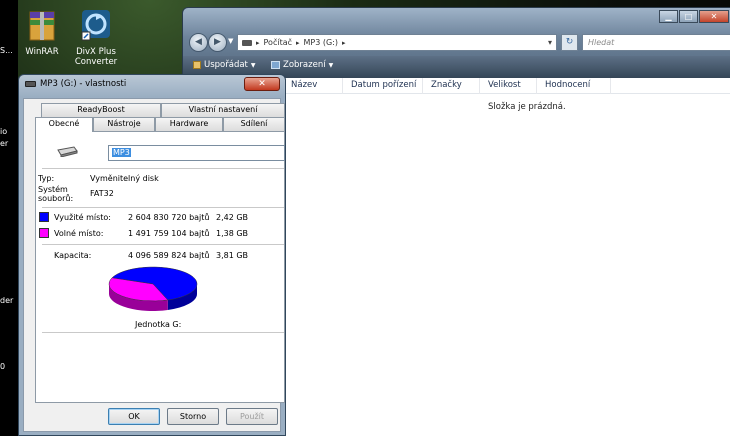 The height and width of the screenshot is (436, 730). Describe the element at coordinates (197, 65) in the screenshot. I see `organize-icon` at that location.